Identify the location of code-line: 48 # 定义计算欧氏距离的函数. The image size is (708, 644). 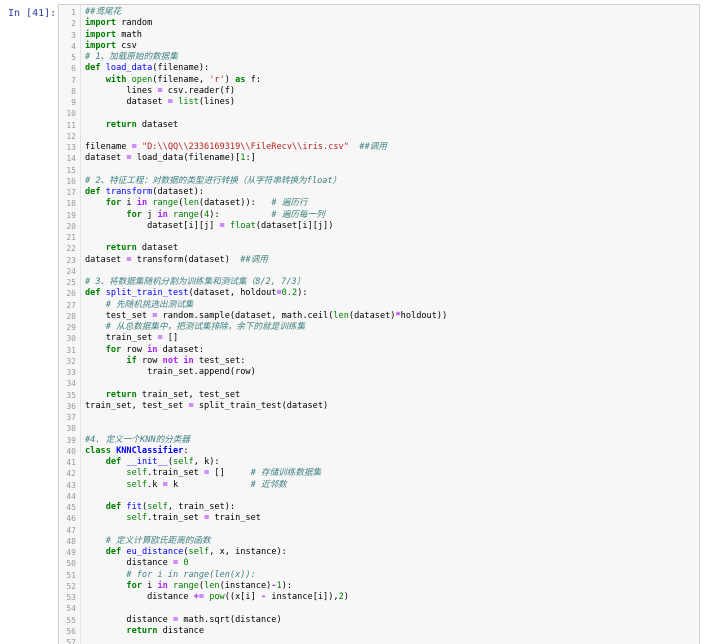
(379, 541).